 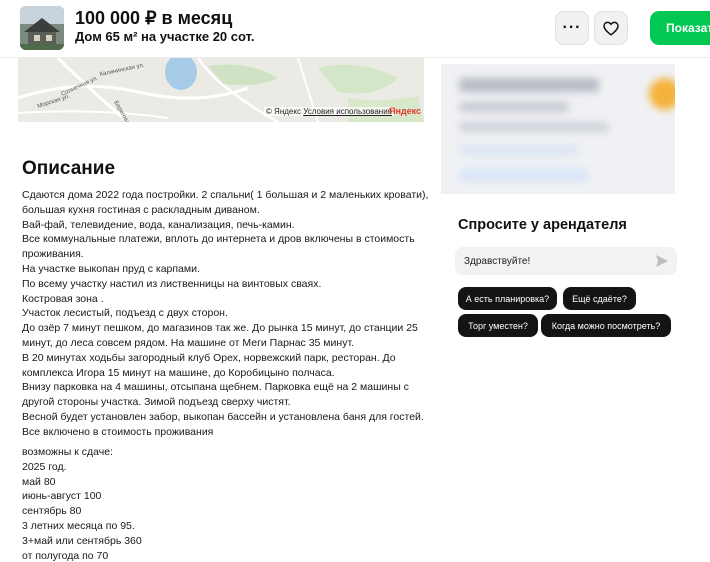 What do you see at coordinates (680, 28) in the screenshot?
I see `show-phone-button: Показать` at bounding box center [680, 28].